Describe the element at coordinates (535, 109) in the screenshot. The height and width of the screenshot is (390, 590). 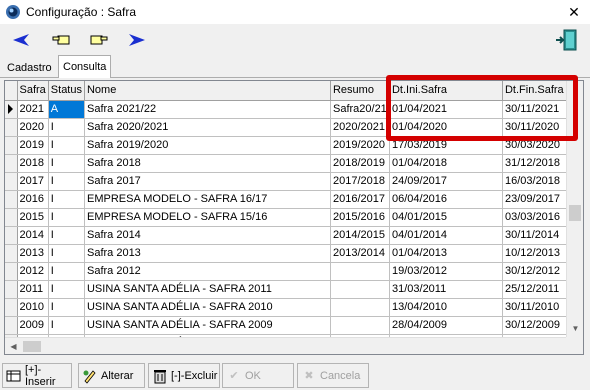
I see `cell-dt-fin-safra: 30/11/2021` at that location.